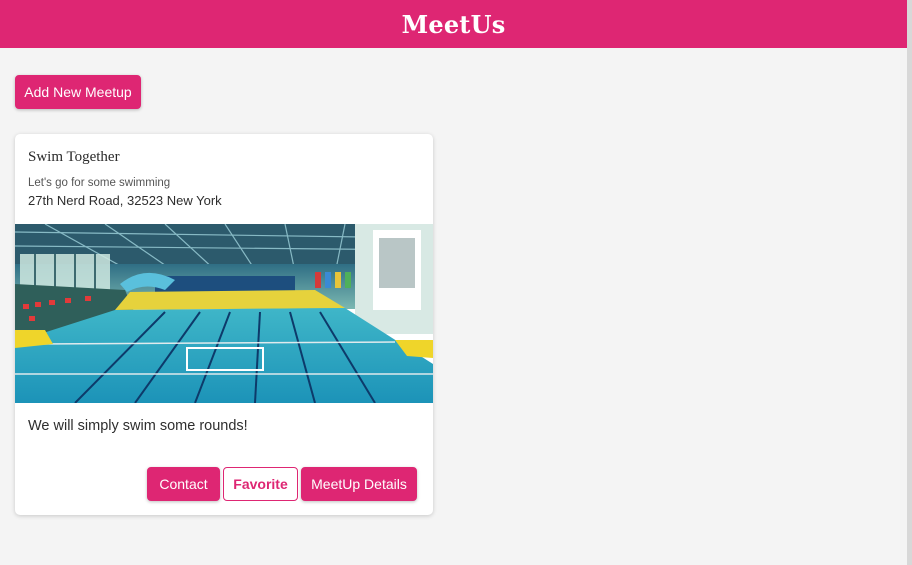 This screenshot has height=565, width=912. What do you see at coordinates (359, 484) in the screenshot?
I see `meetup-details-button: MeetUp Details` at bounding box center [359, 484].